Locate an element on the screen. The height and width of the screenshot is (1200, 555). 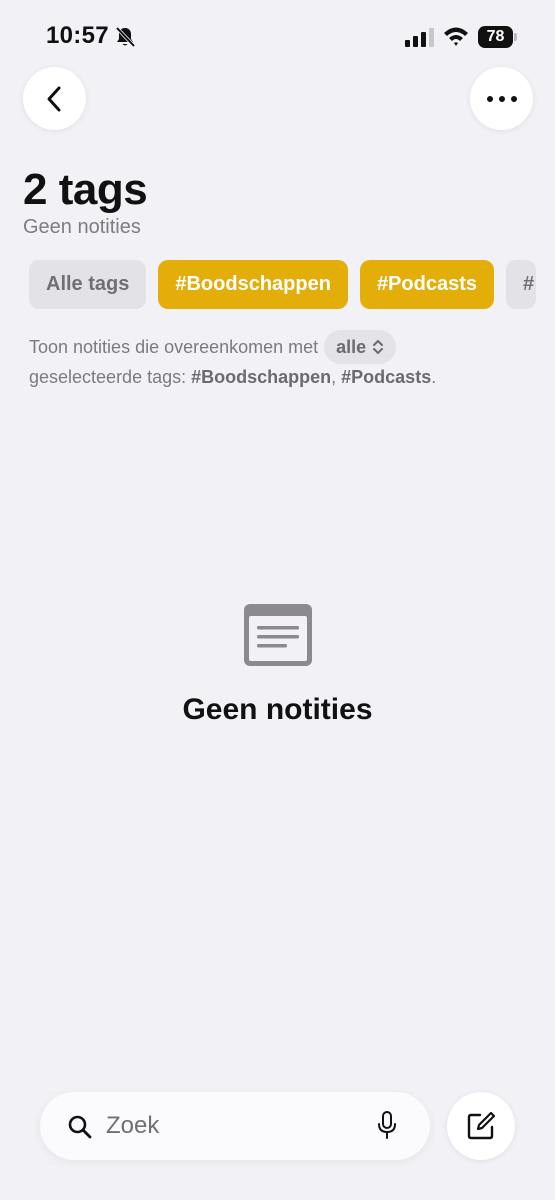
battery-level: 78 is located at coordinates (495, 37).